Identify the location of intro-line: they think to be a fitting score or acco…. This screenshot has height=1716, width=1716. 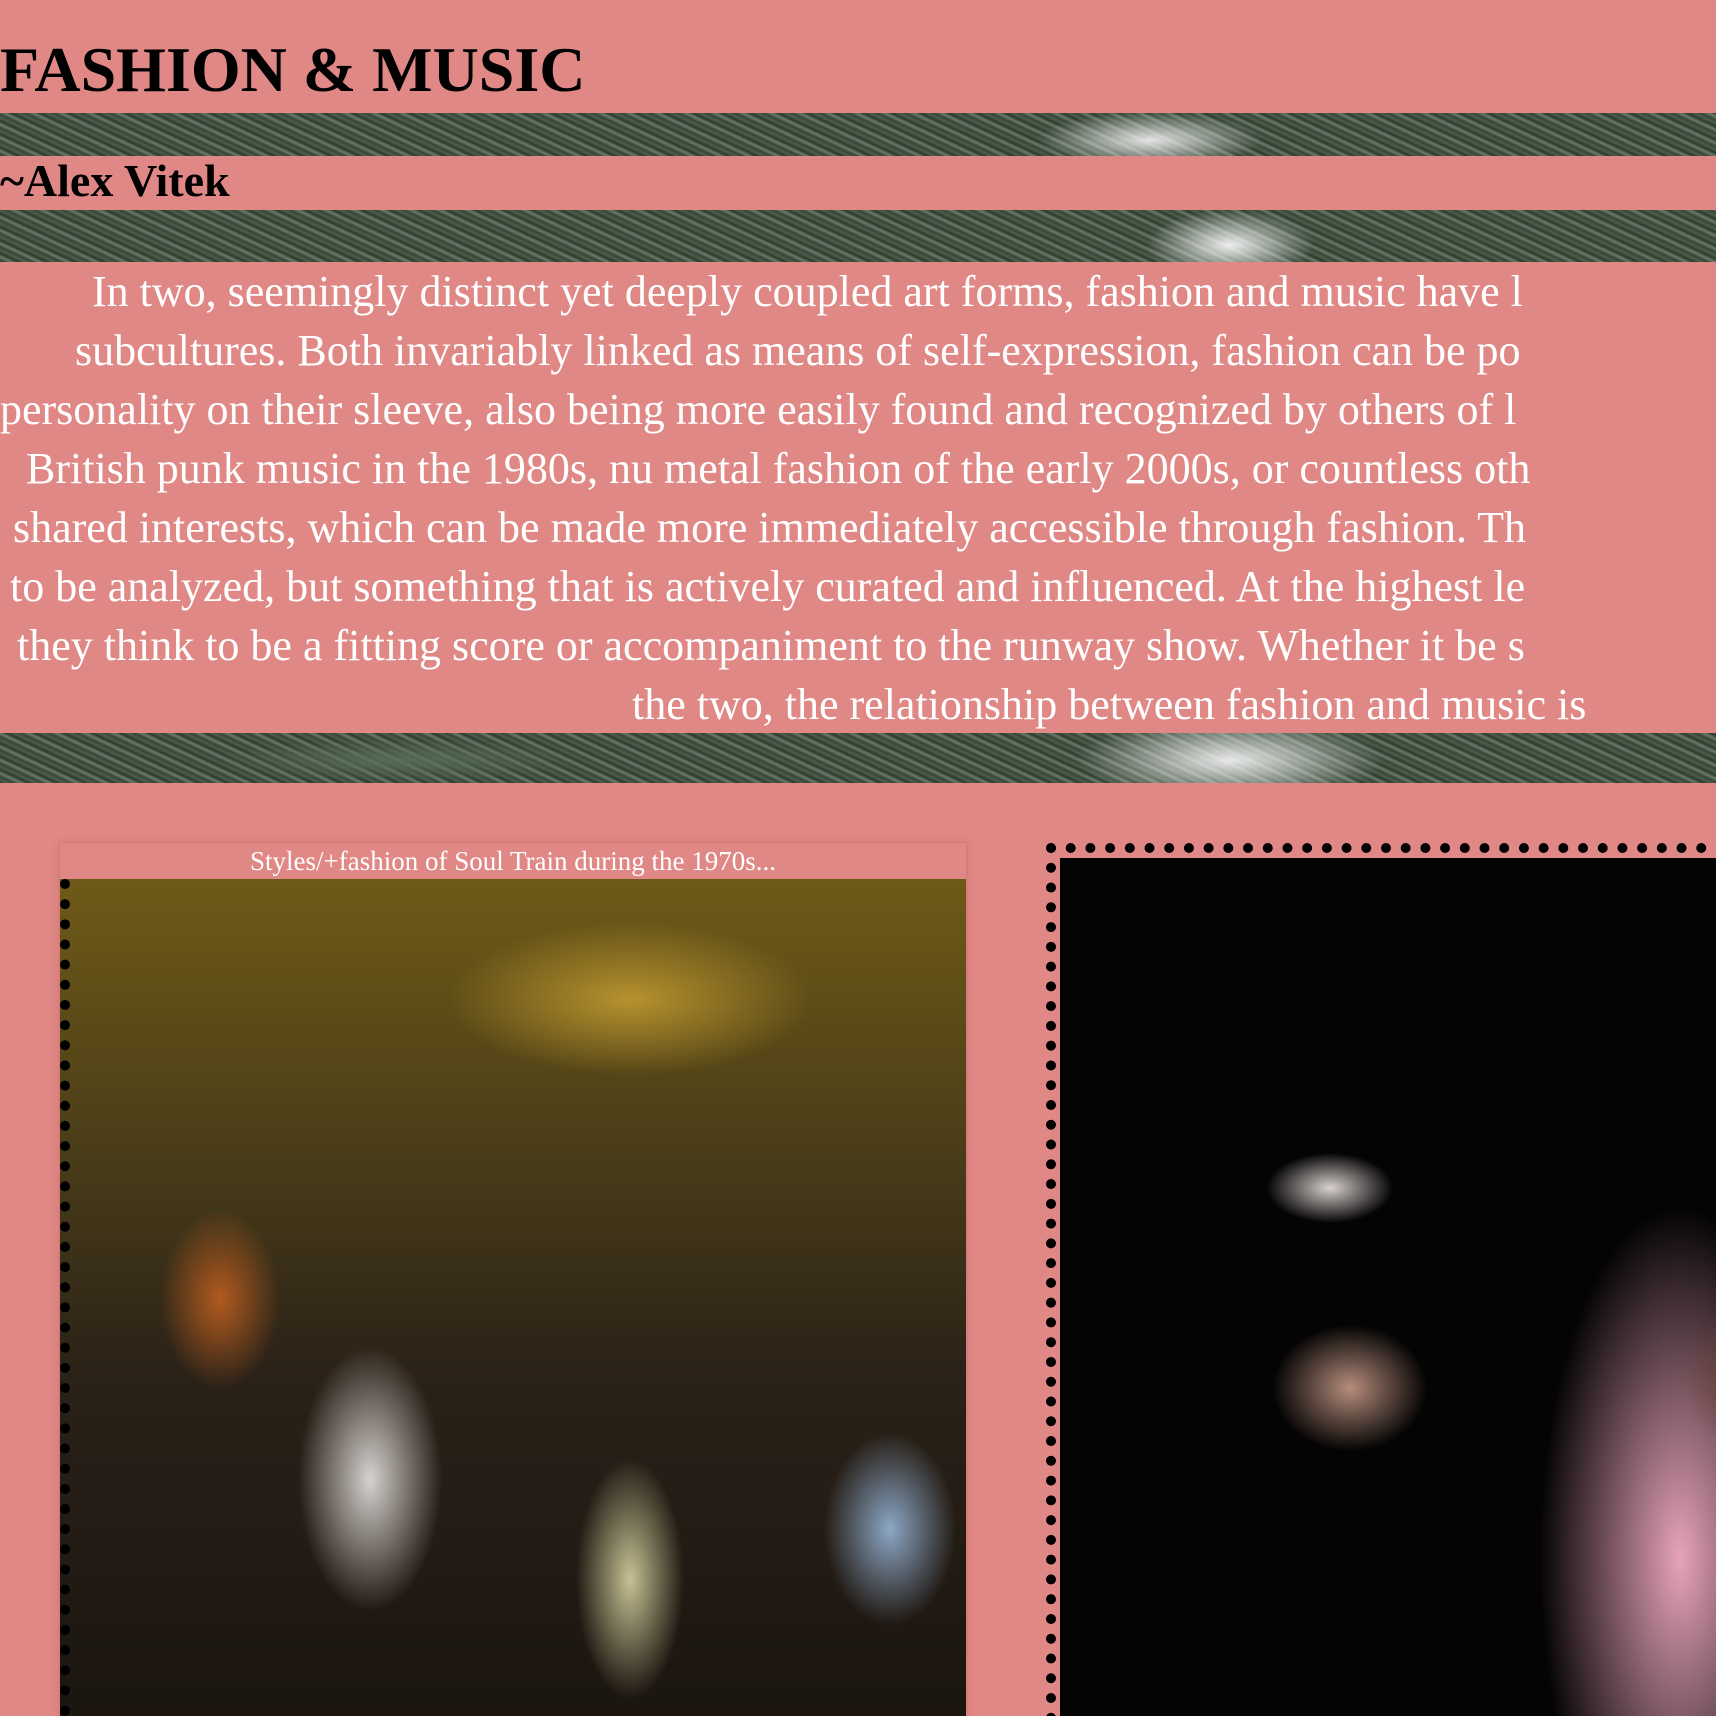
(771, 645).